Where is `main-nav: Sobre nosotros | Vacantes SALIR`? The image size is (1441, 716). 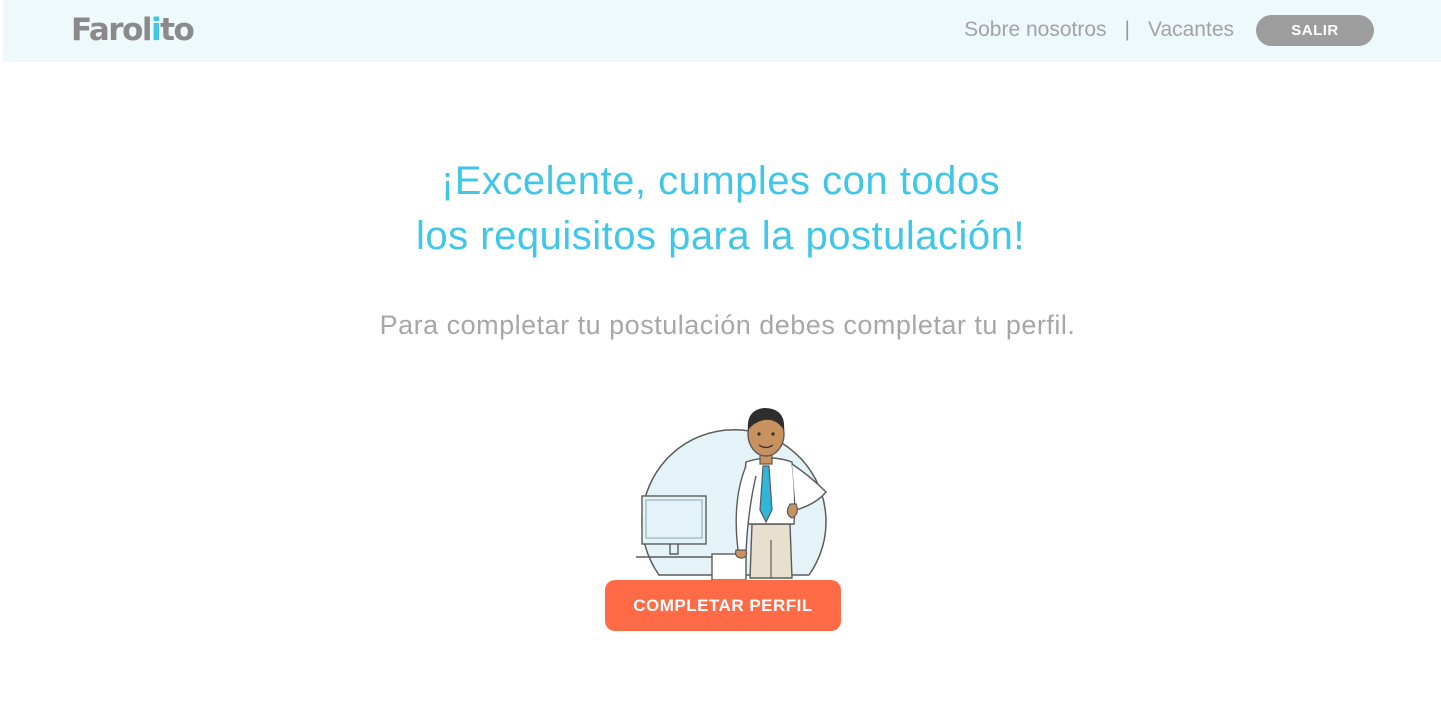
main-nav: Sobre nosotros | Vacantes SALIR is located at coordinates (1169, 30).